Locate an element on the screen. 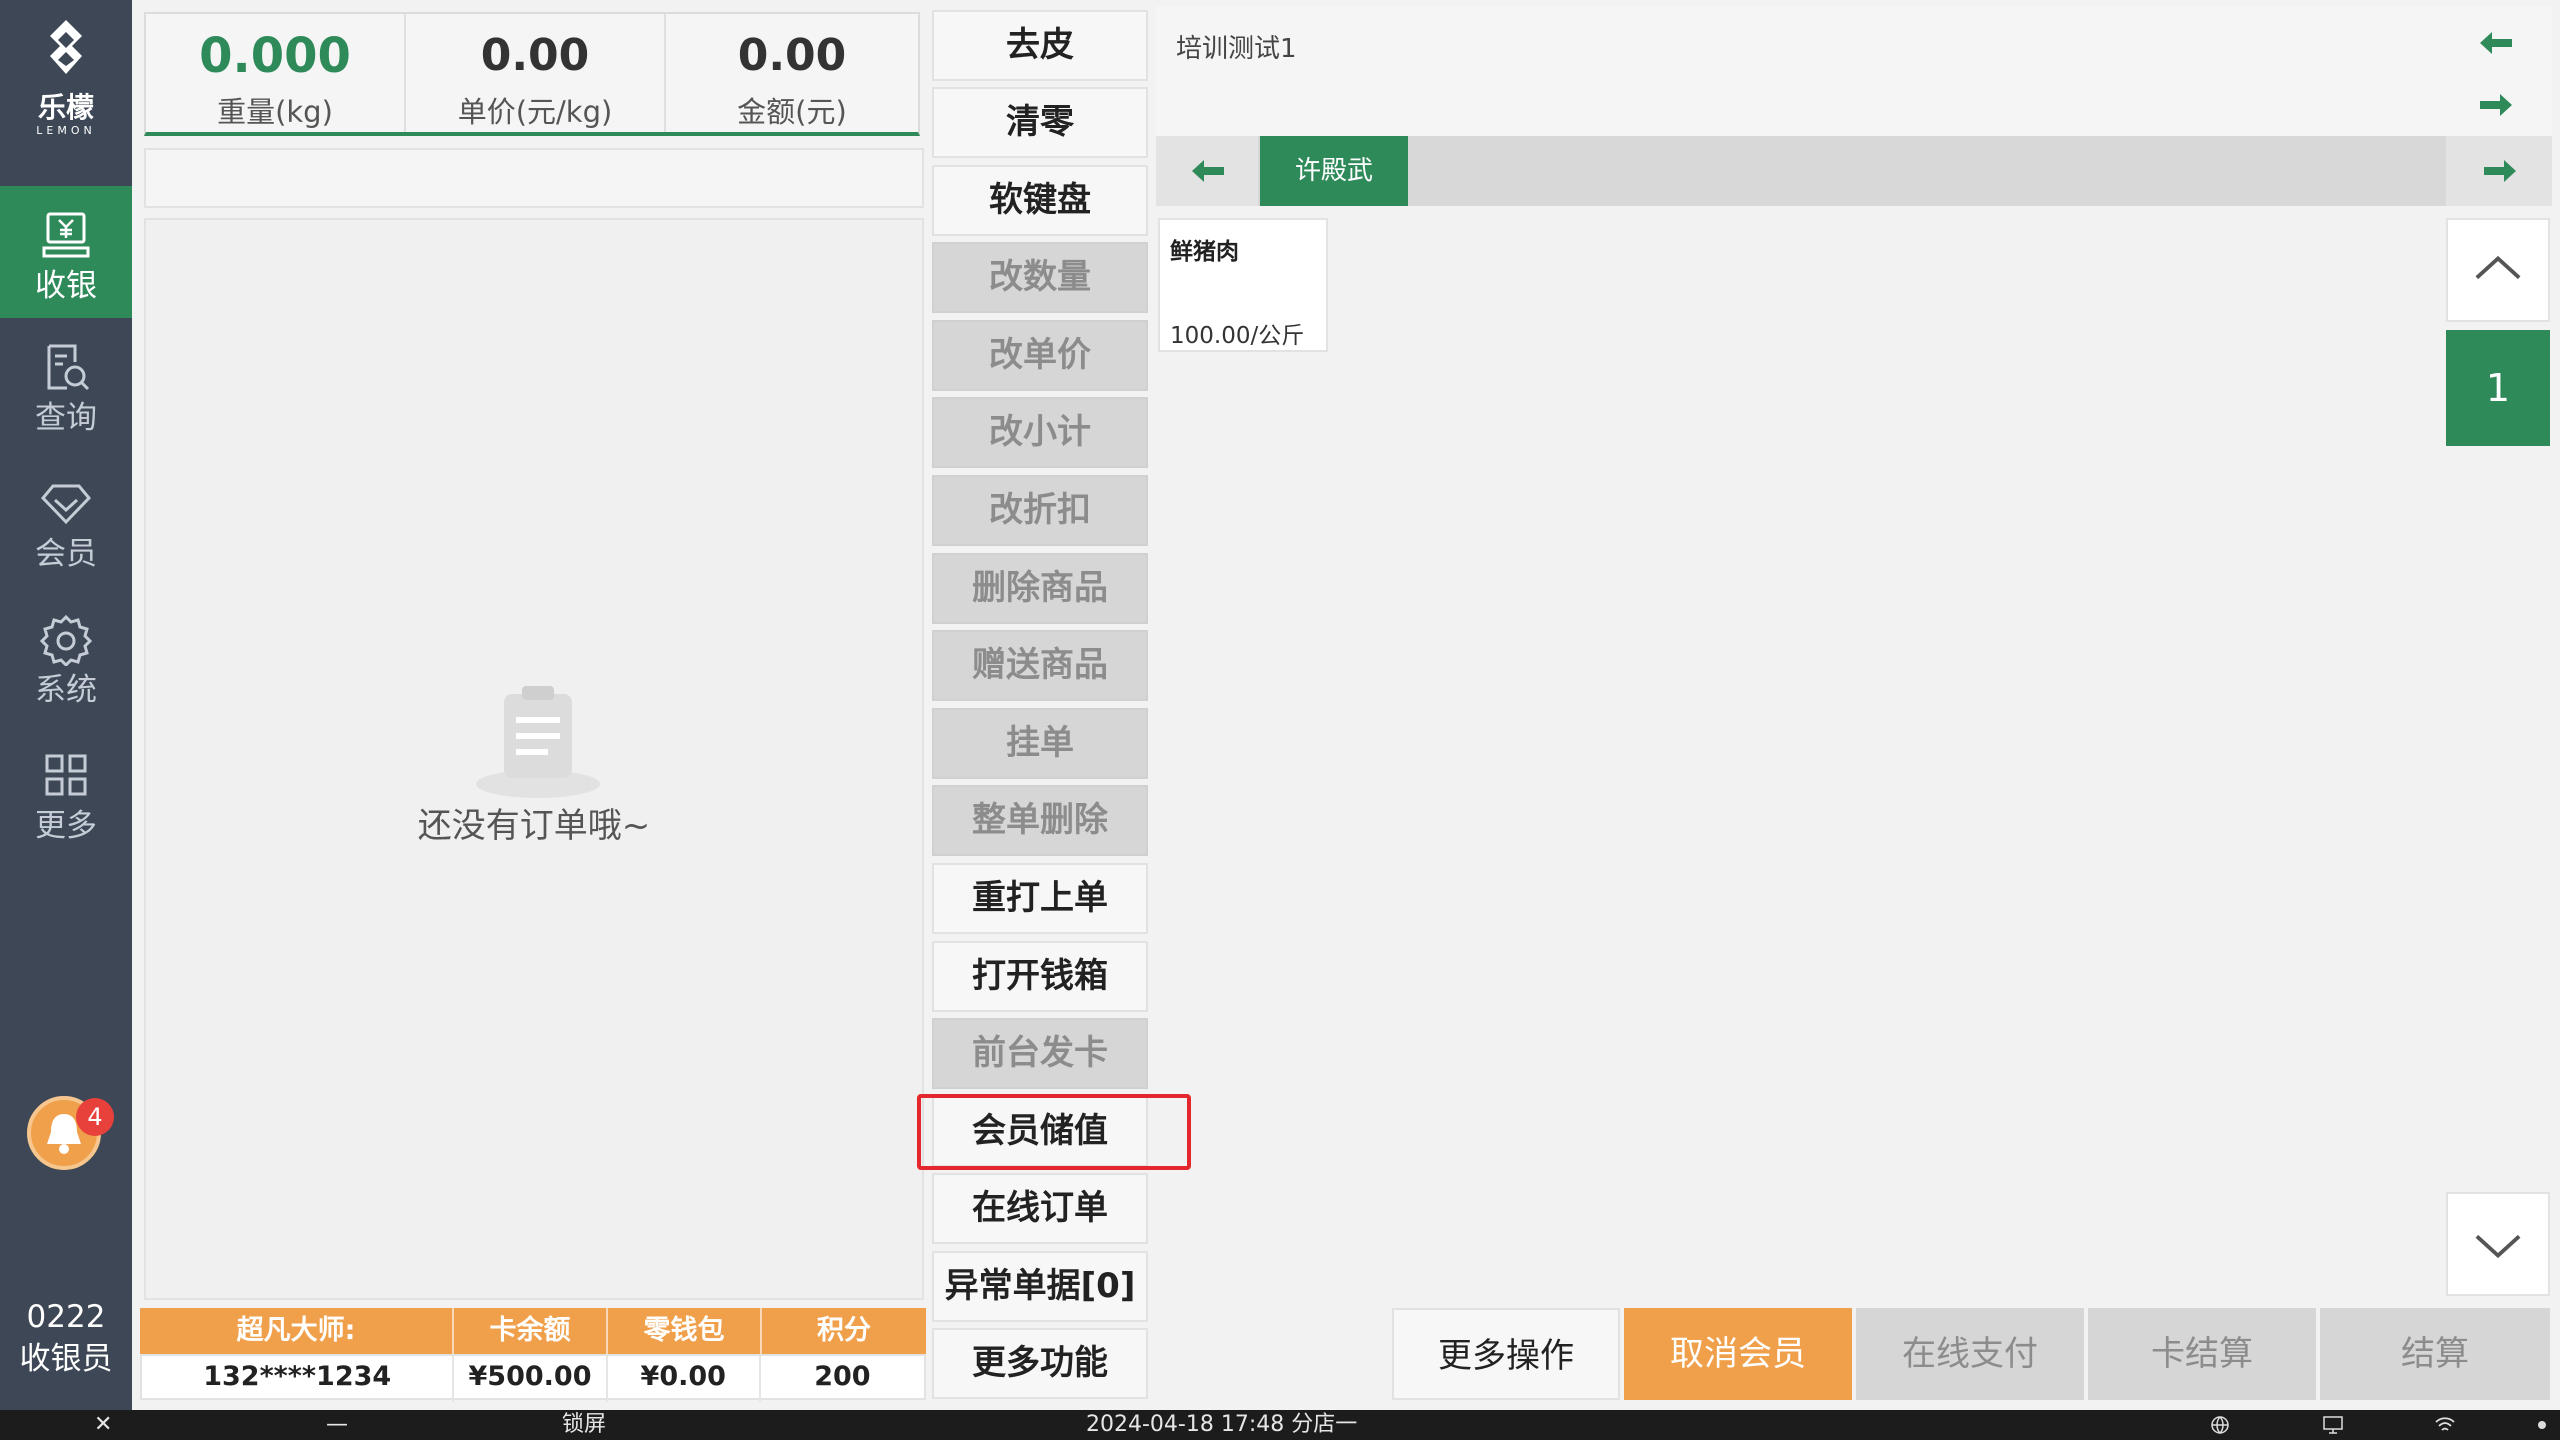 The height and width of the screenshot is (1440, 2560). member-recharge-button: 会员储值 is located at coordinates (1040, 1131).